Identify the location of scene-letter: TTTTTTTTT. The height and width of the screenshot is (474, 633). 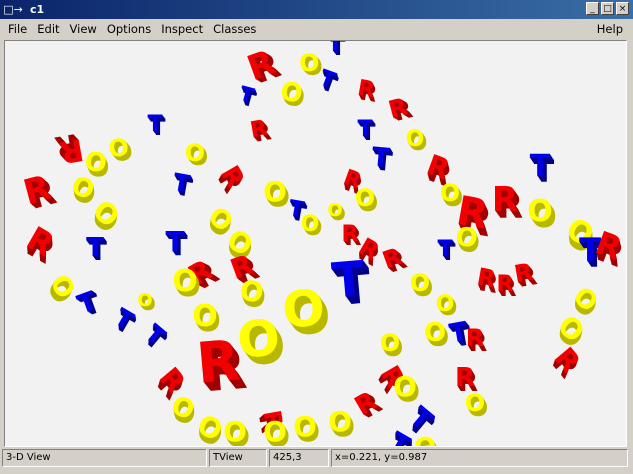
(351, 284).